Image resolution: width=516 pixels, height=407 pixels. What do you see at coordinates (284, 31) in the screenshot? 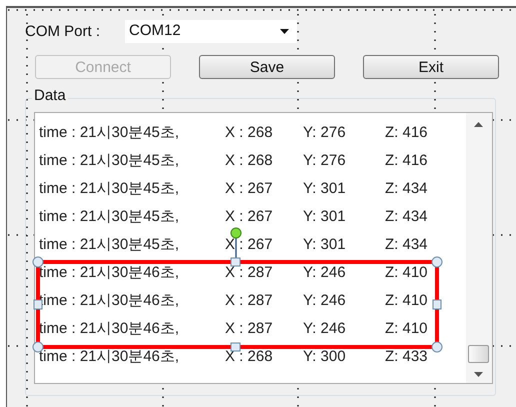
I see `dropdown-arrow-icon` at bounding box center [284, 31].